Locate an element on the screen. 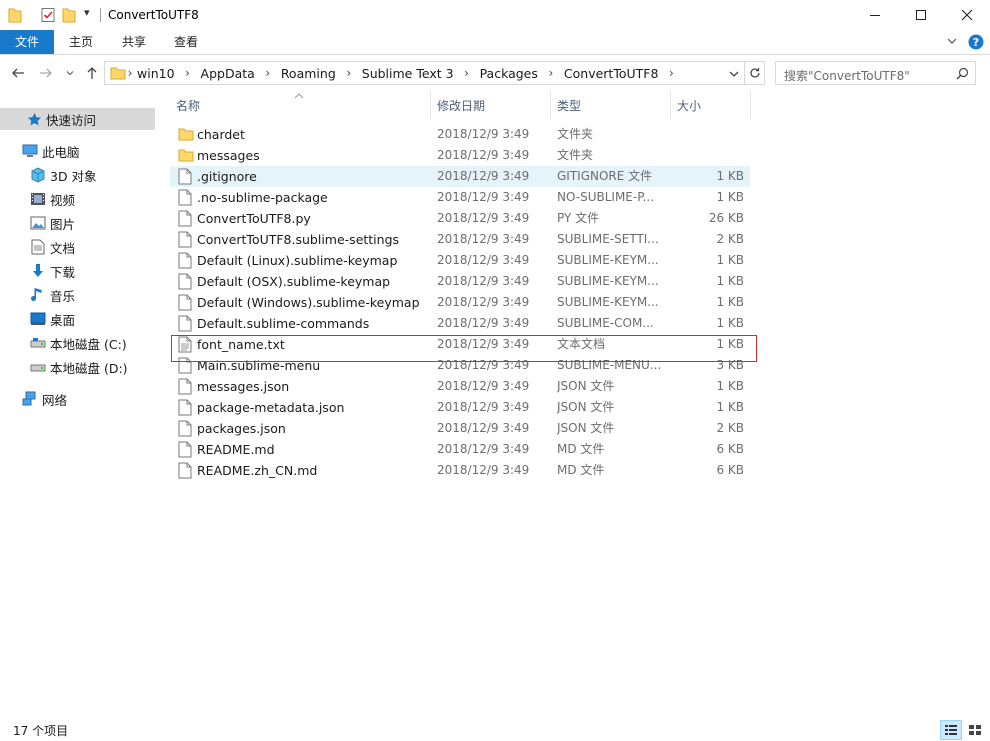  minimize-button is located at coordinates (875, 15).